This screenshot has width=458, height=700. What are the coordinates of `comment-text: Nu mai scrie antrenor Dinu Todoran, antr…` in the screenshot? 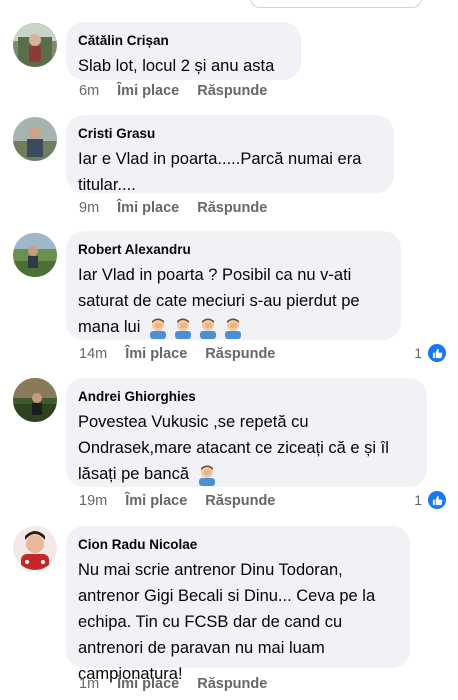 It's located at (229, 622).